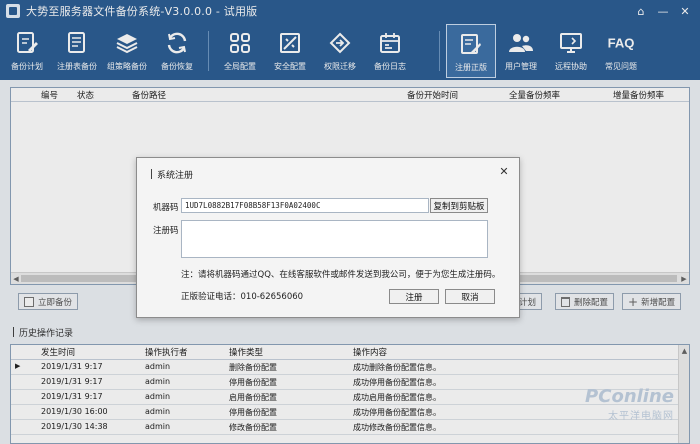  I want to click on copy-to-clipboard-button: 复制到剪贴板, so click(459, 205).